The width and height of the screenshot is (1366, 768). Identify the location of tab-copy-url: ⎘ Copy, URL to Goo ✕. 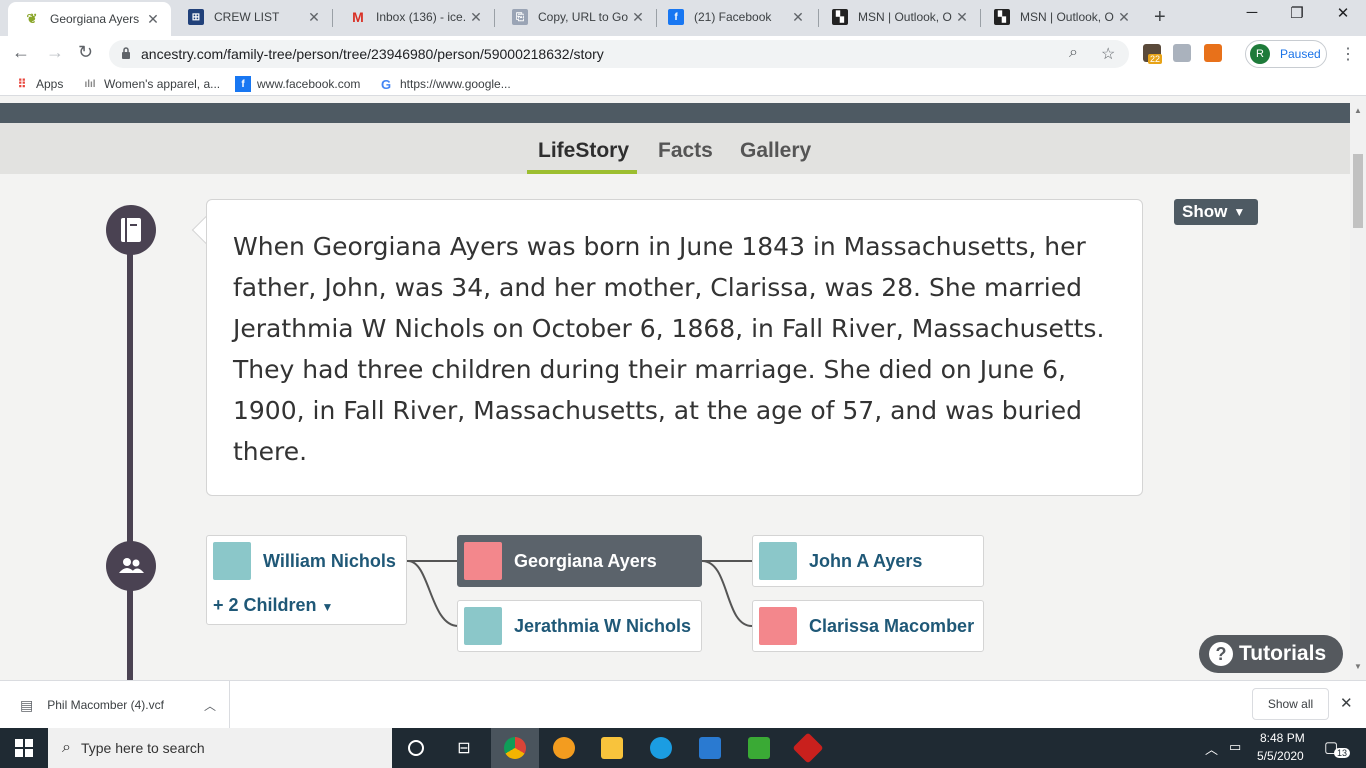
(576, 17).